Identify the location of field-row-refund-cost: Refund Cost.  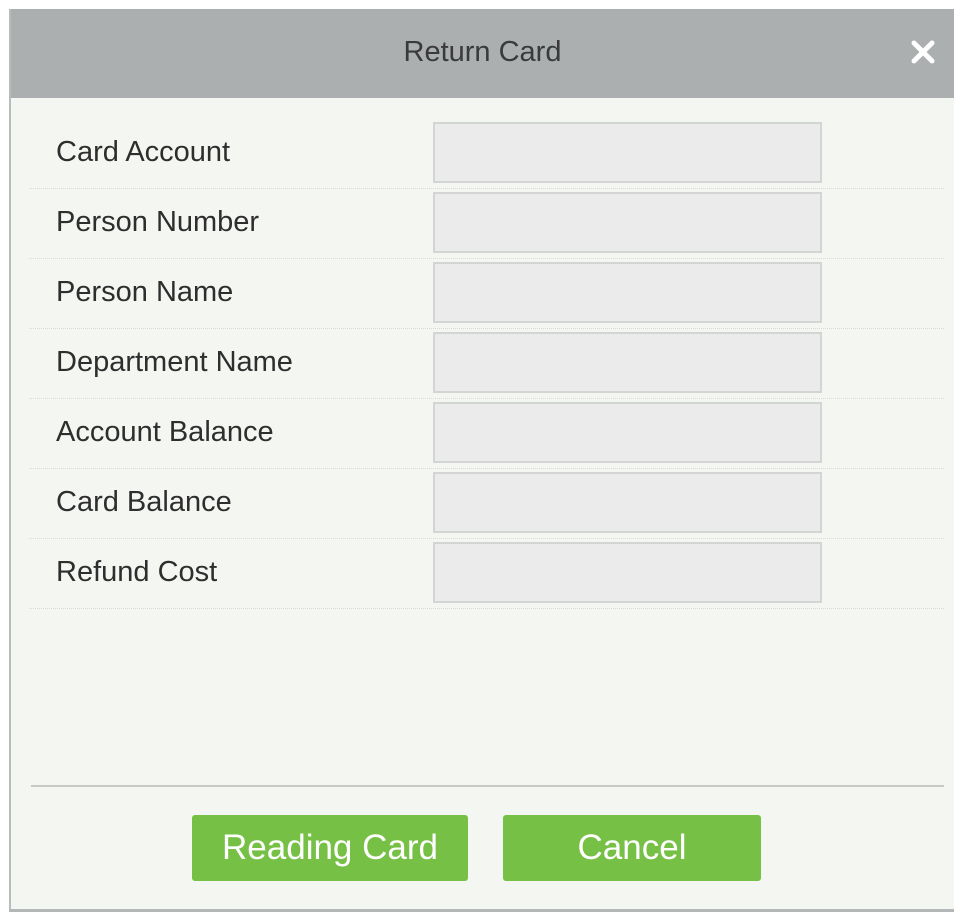
(486, 574).